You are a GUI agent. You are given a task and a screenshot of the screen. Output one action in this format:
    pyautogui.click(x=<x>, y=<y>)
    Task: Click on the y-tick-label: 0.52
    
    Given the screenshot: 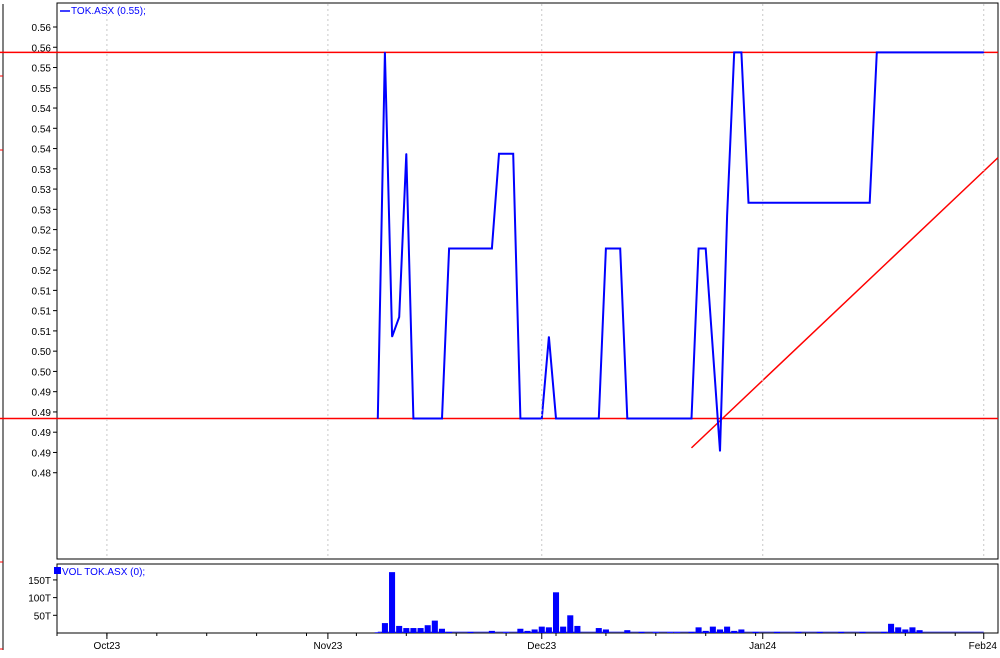 What is the action you would take?
    pyautogui.click(x=42, y=271)
    